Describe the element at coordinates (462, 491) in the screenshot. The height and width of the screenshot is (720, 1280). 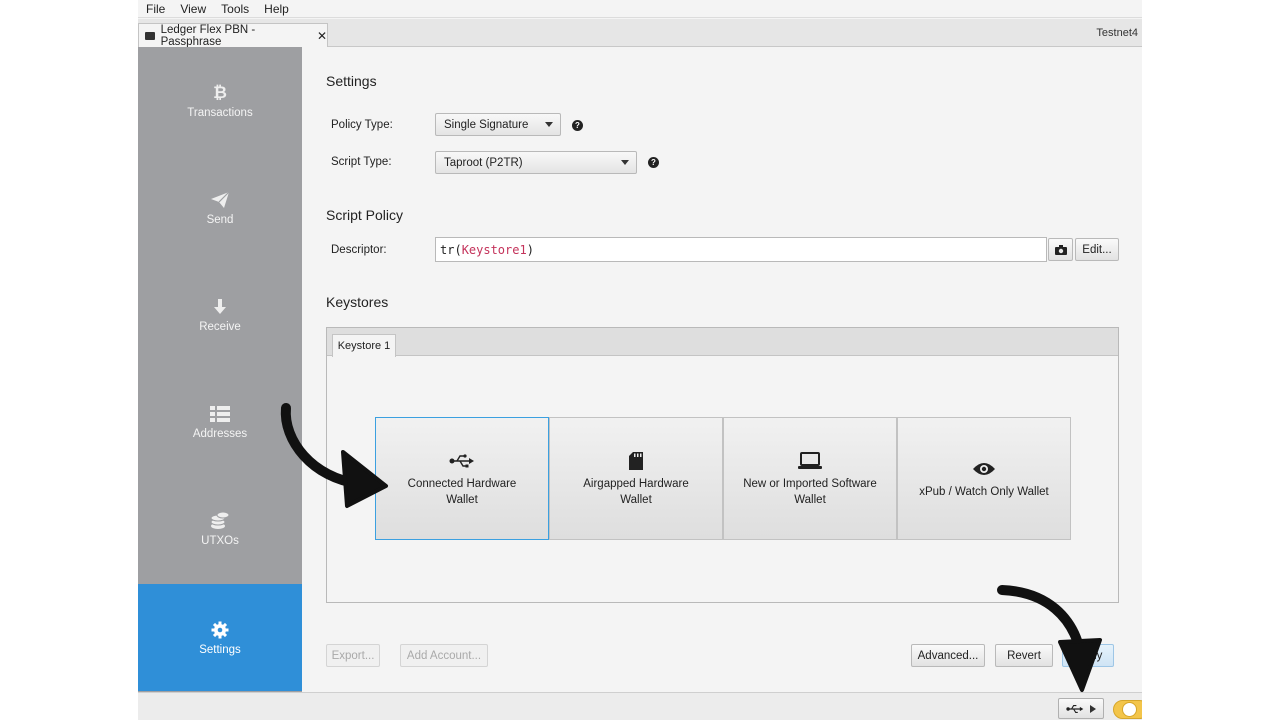
I see `option-label: Connected Hardware Wallet` at that location.